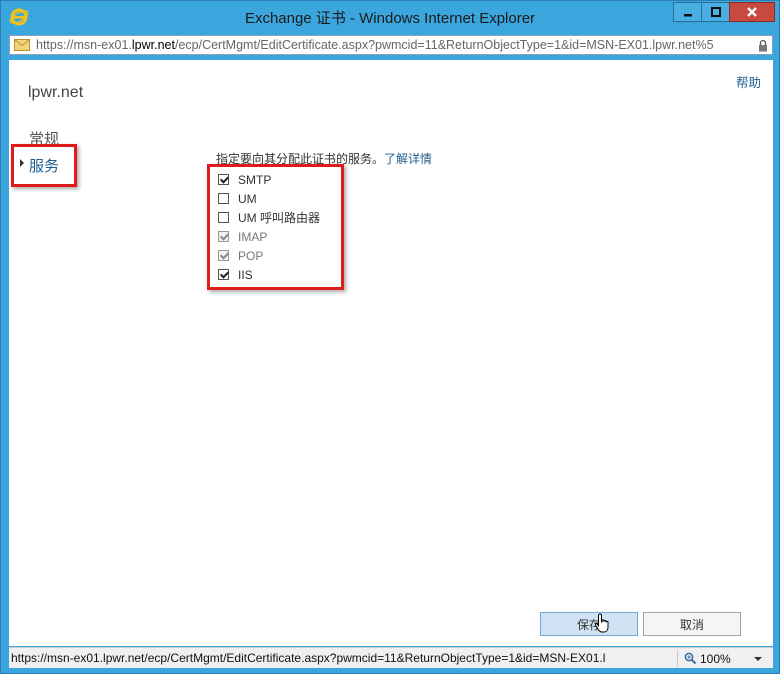 This screenshot has height=674, width=780. I want to click on minimize-icon, so click(687, 15).